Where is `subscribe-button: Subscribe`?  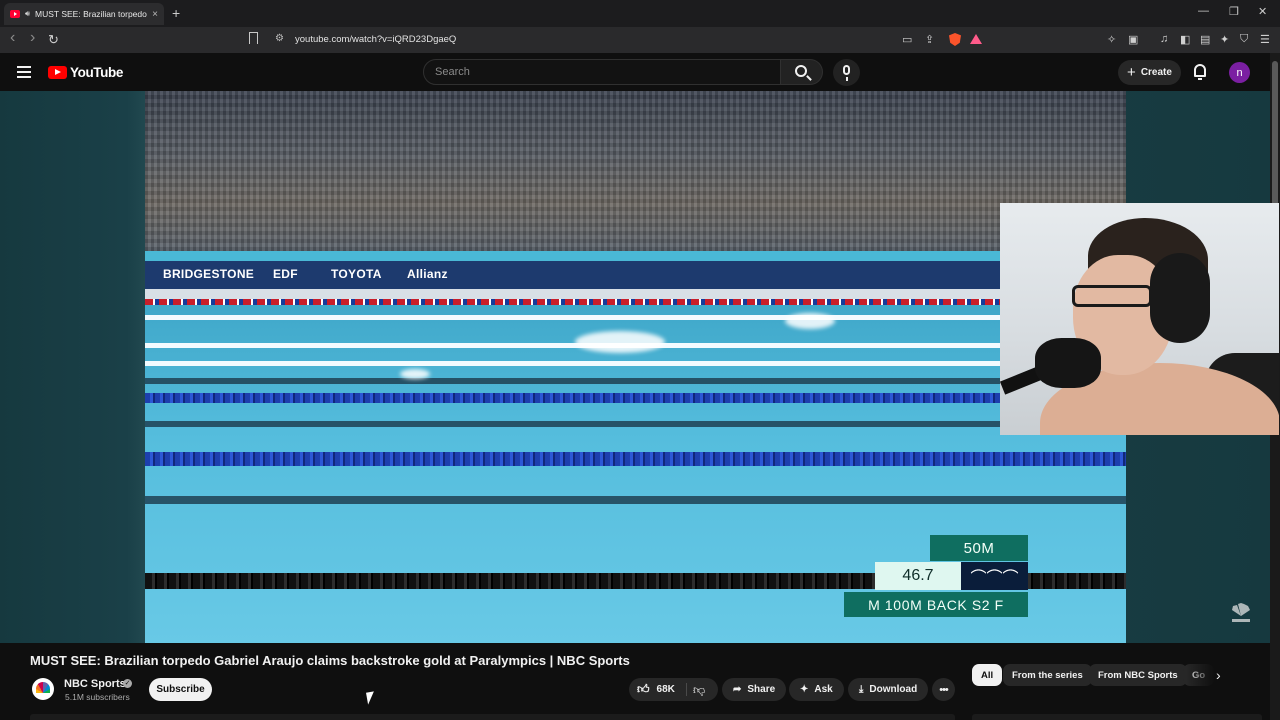 subscribe-button: Subscribe is located at coordinates (180, 689).